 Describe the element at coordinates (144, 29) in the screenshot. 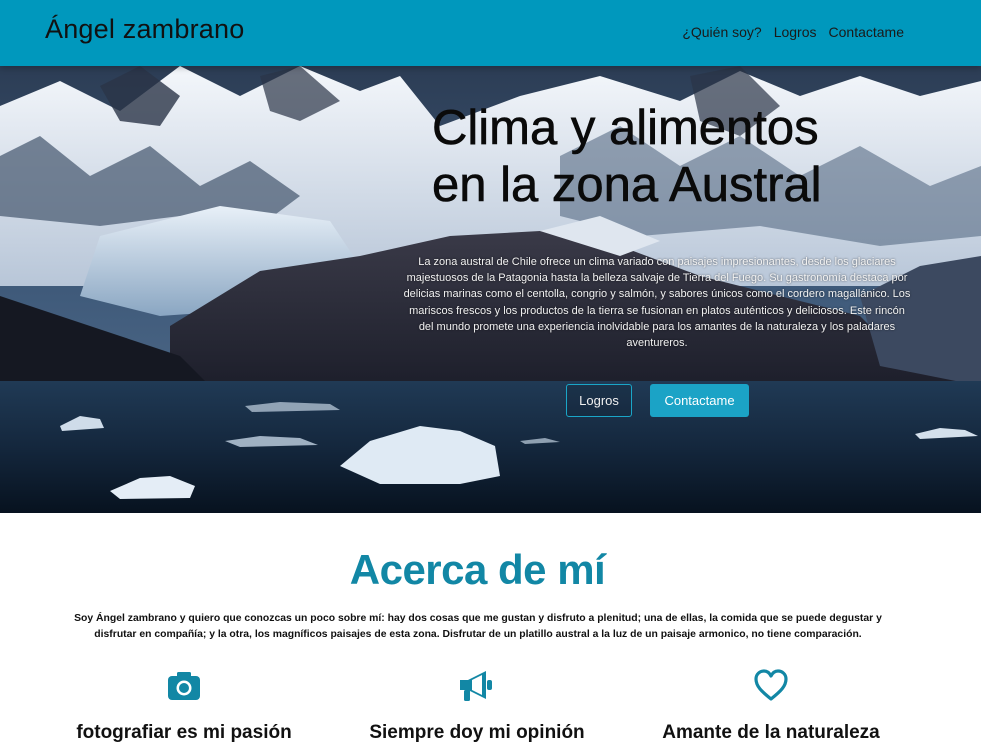

I see `brand-logo: Ángel zambrano` at that location.